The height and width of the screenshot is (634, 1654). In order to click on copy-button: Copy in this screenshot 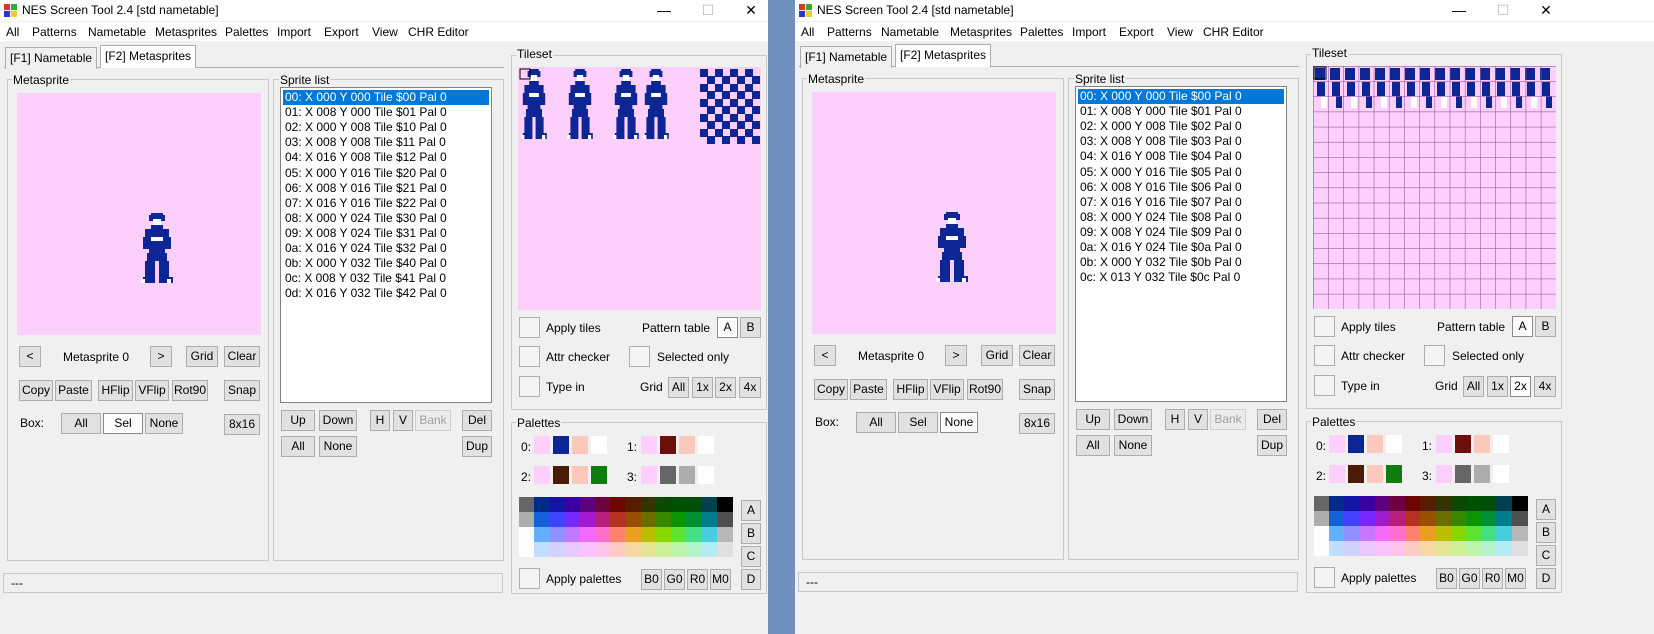, I will do `click(36, 390)`.